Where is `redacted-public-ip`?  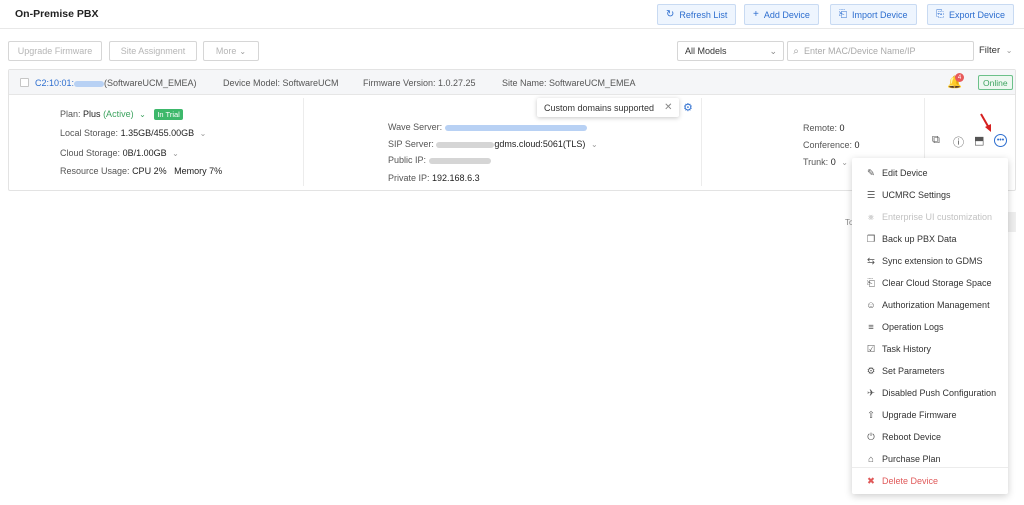 redacted-public-ip is located at coordinates (459, 160).